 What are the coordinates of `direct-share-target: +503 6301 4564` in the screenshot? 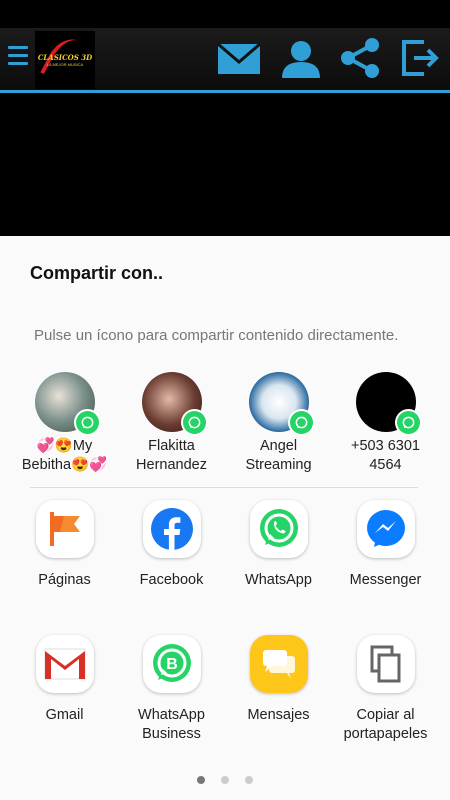 It's located at (385, 423).